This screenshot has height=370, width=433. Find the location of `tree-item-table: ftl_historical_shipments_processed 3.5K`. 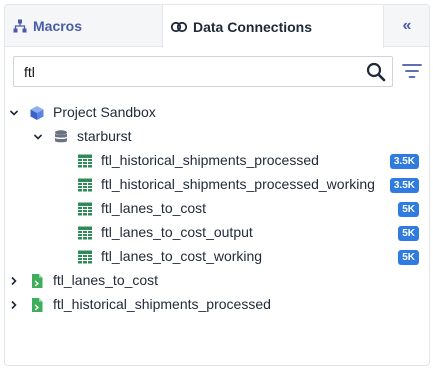

tree-item-table: ftl_historical_shipments_processed 3.5K is located at coordinates (217, 161).